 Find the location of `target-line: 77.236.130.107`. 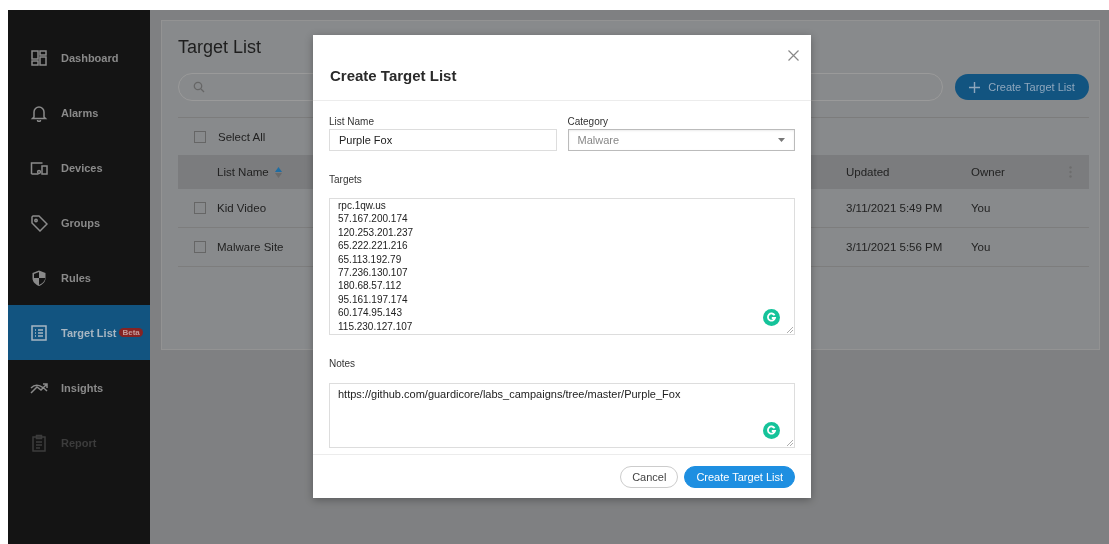

target-line: 77.236.130.107 is located at coordinates (373, 273).